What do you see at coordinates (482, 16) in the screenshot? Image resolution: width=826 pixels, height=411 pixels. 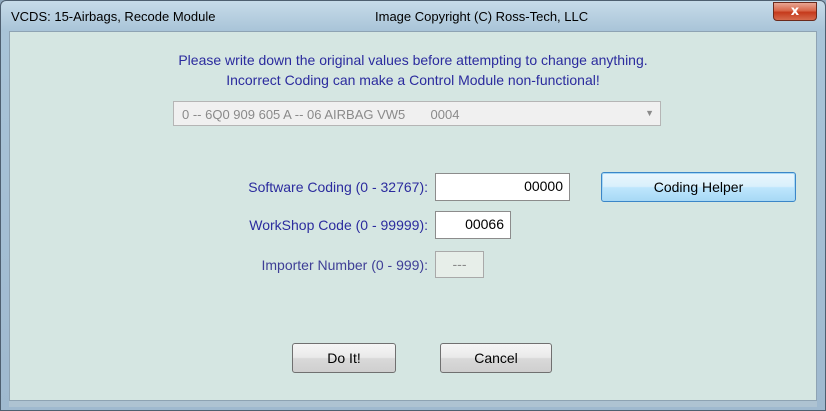 I see `copyright-text: Image Copyright (C) Ross-Tech, LLC` at bounding box center [482, 16].